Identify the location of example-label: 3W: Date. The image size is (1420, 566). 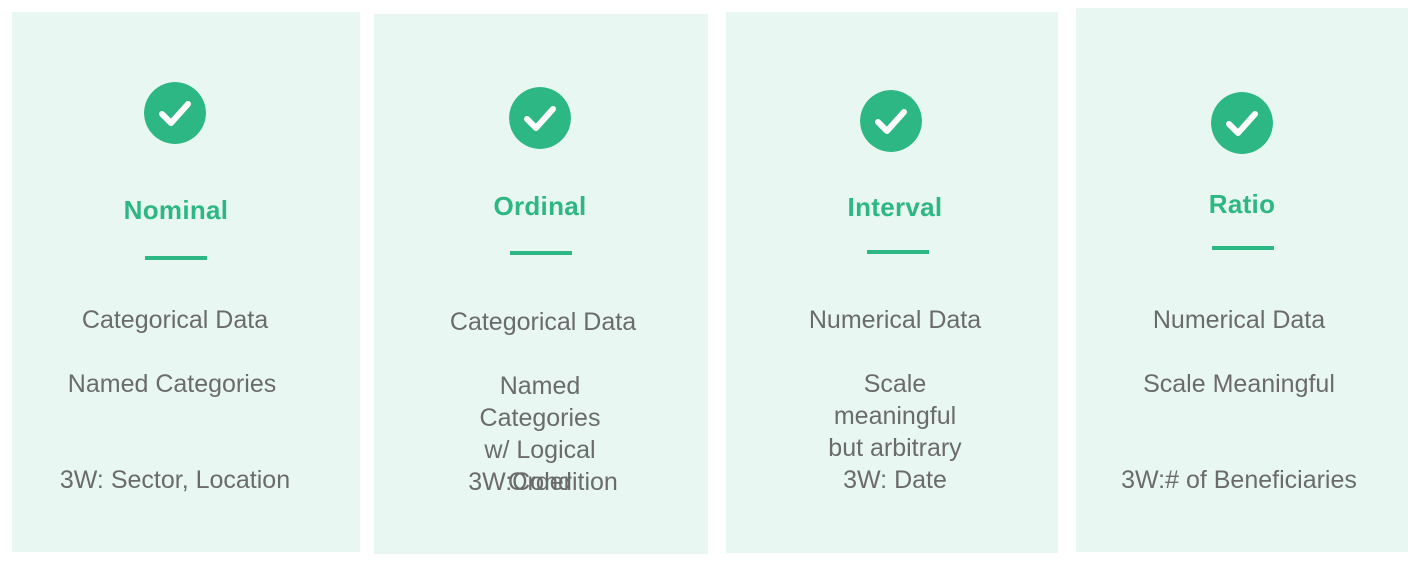
(895, 480).